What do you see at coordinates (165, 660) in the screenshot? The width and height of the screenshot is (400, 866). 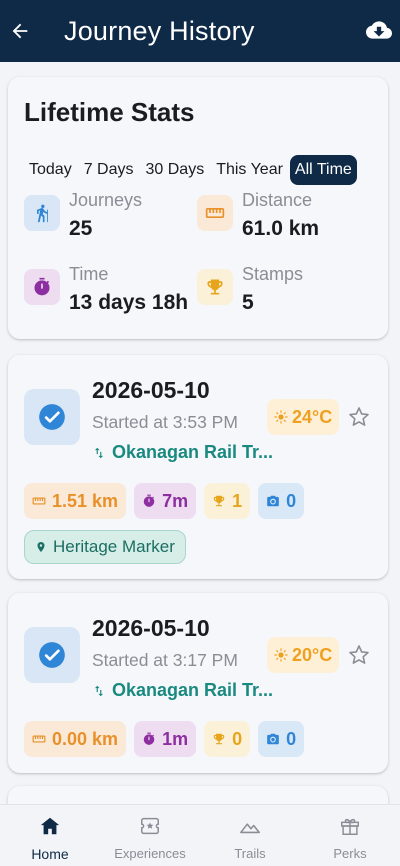 I see `journey-start-time: Started at 3:17 PM` at bounding box center [165, 660].